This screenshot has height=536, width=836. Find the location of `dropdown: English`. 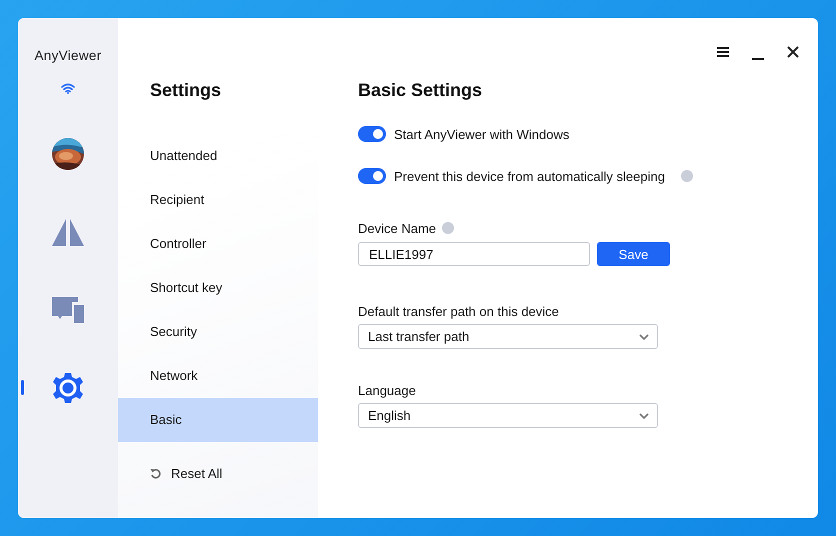

dropdown: English is located at coordinates (508, 415).